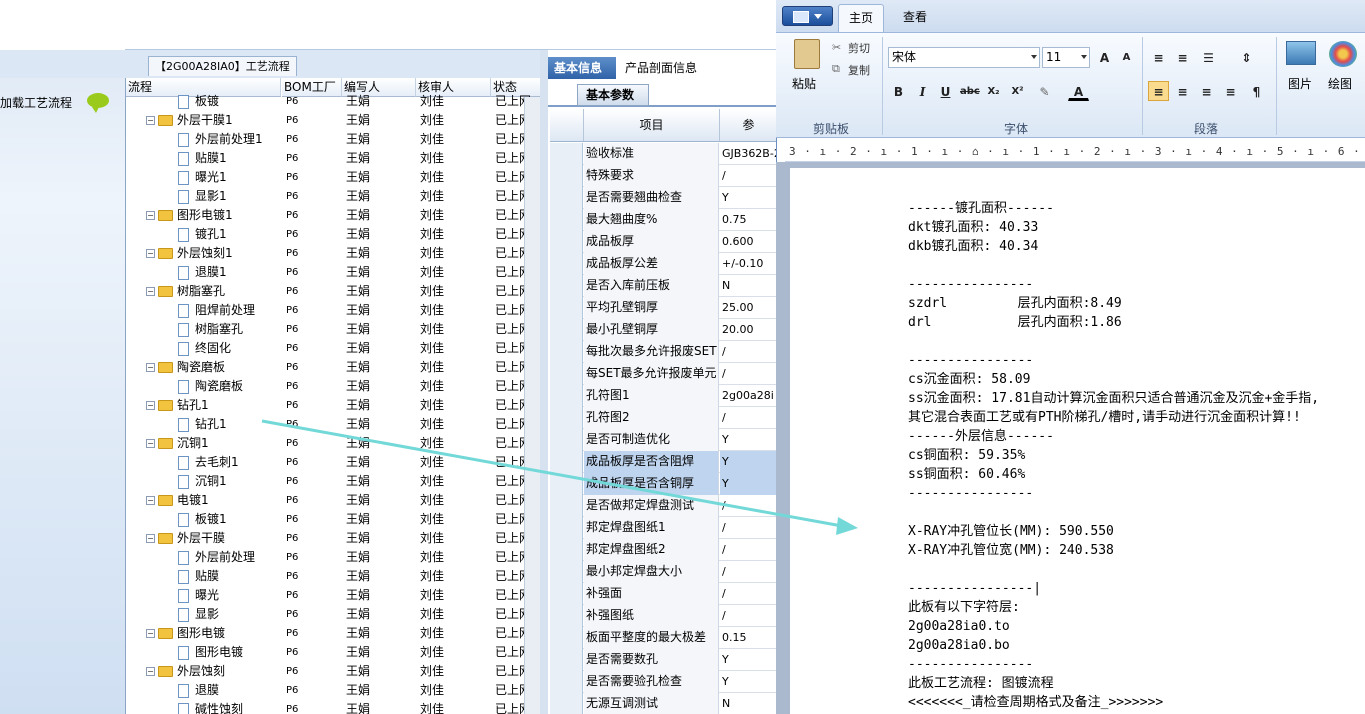 Image resolution: width=1365 pixels, height=714 pixels. What do you see at coordinates (613, 95) in the screenshot?
I see `subtab-basic-params: 基本参数` at bounding box center [613, 95].